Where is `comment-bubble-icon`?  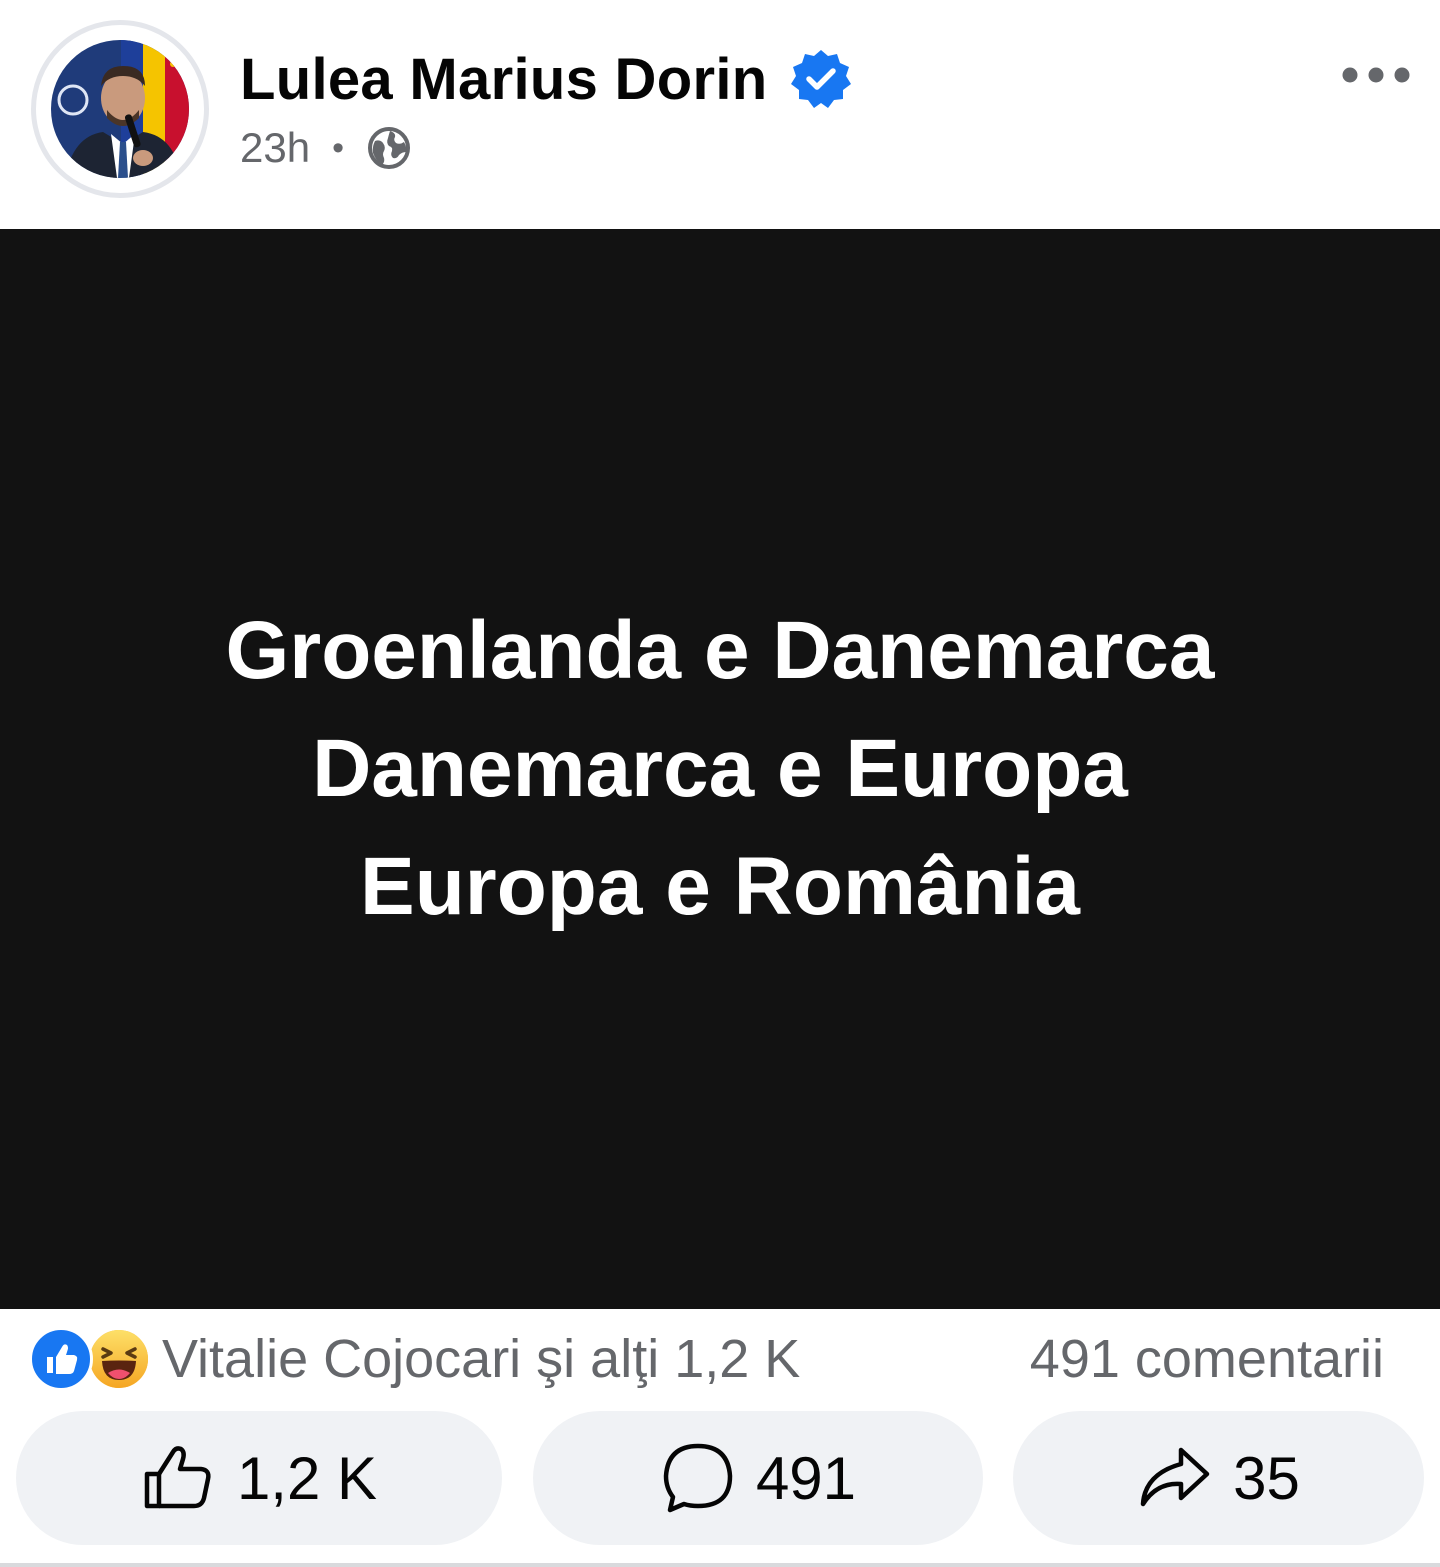 comment-bubble-icon is located at coordinates (698, 1478).